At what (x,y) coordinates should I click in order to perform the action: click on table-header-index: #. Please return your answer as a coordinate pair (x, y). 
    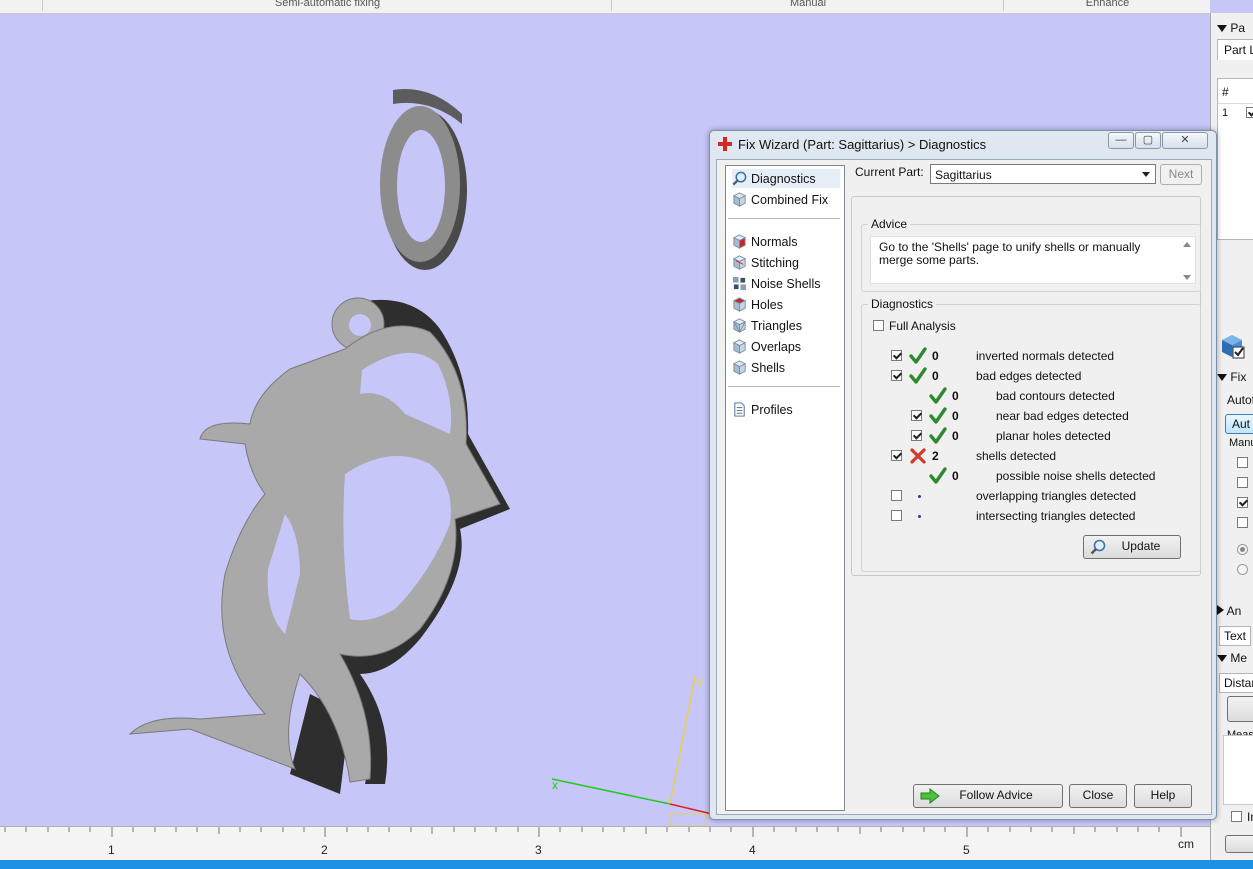
    Looking at the image, I should click on (1225, 92).